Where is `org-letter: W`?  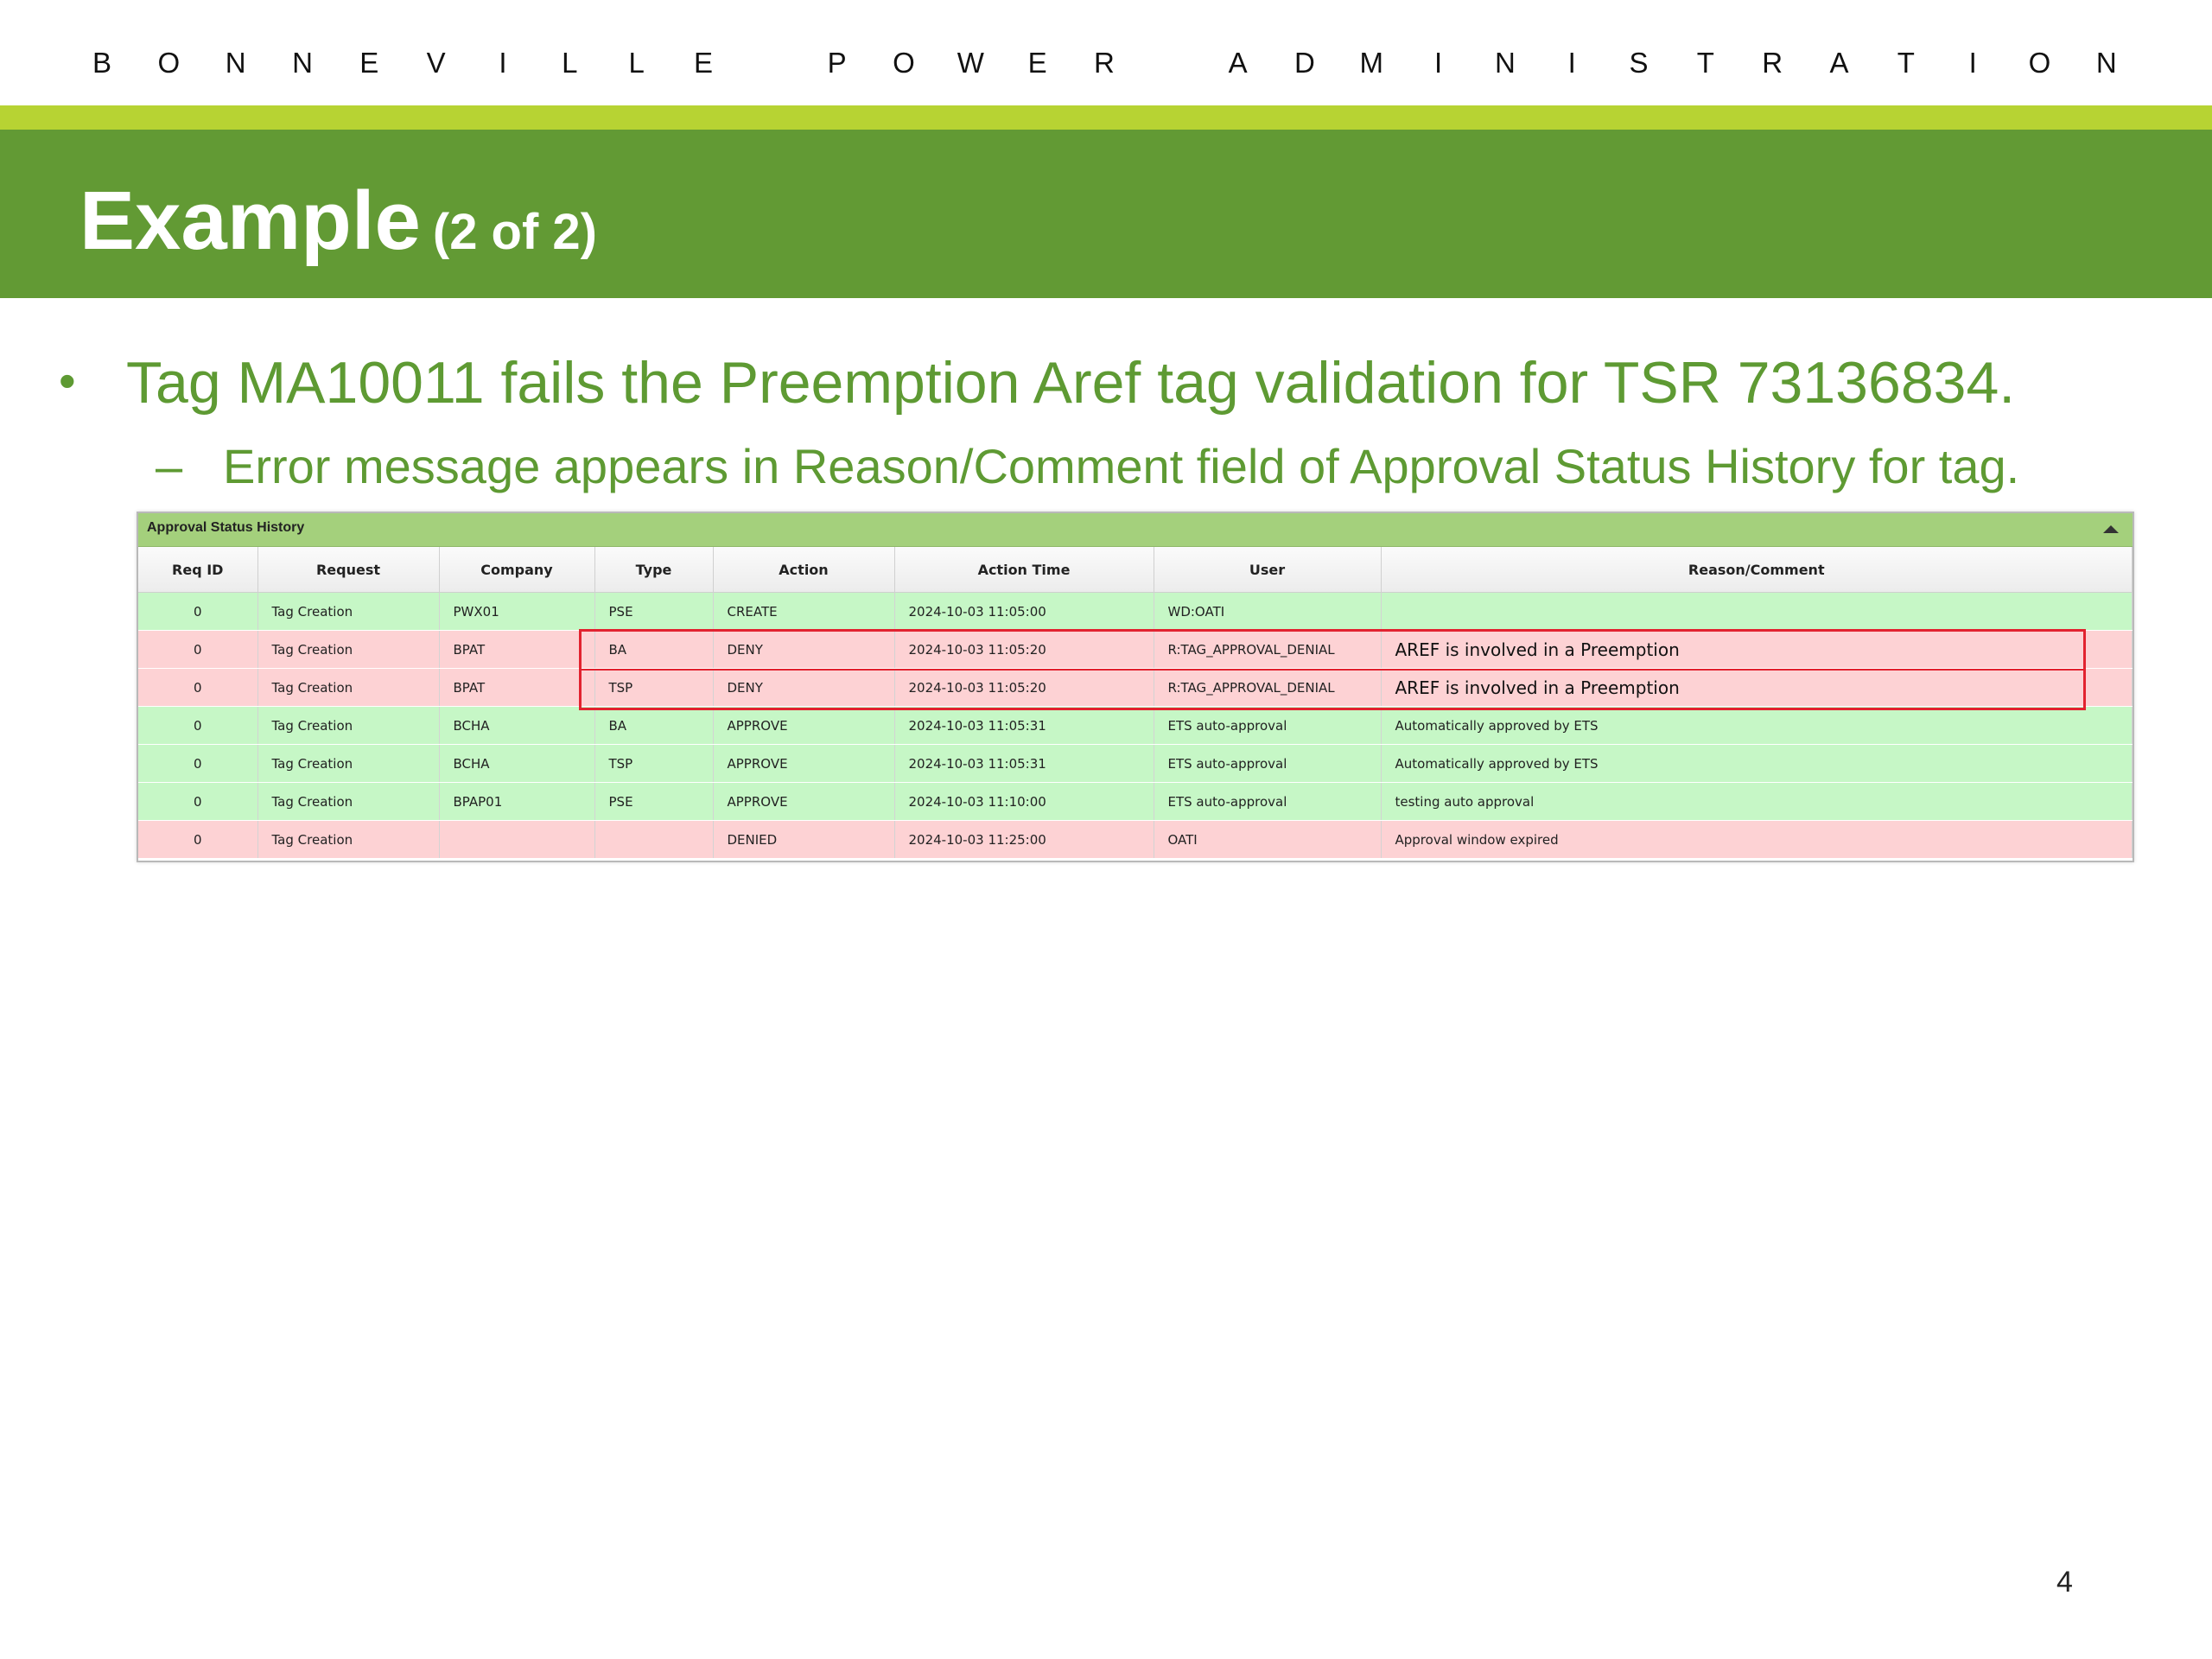
org-letter: W is located at coordinates (970, 63).